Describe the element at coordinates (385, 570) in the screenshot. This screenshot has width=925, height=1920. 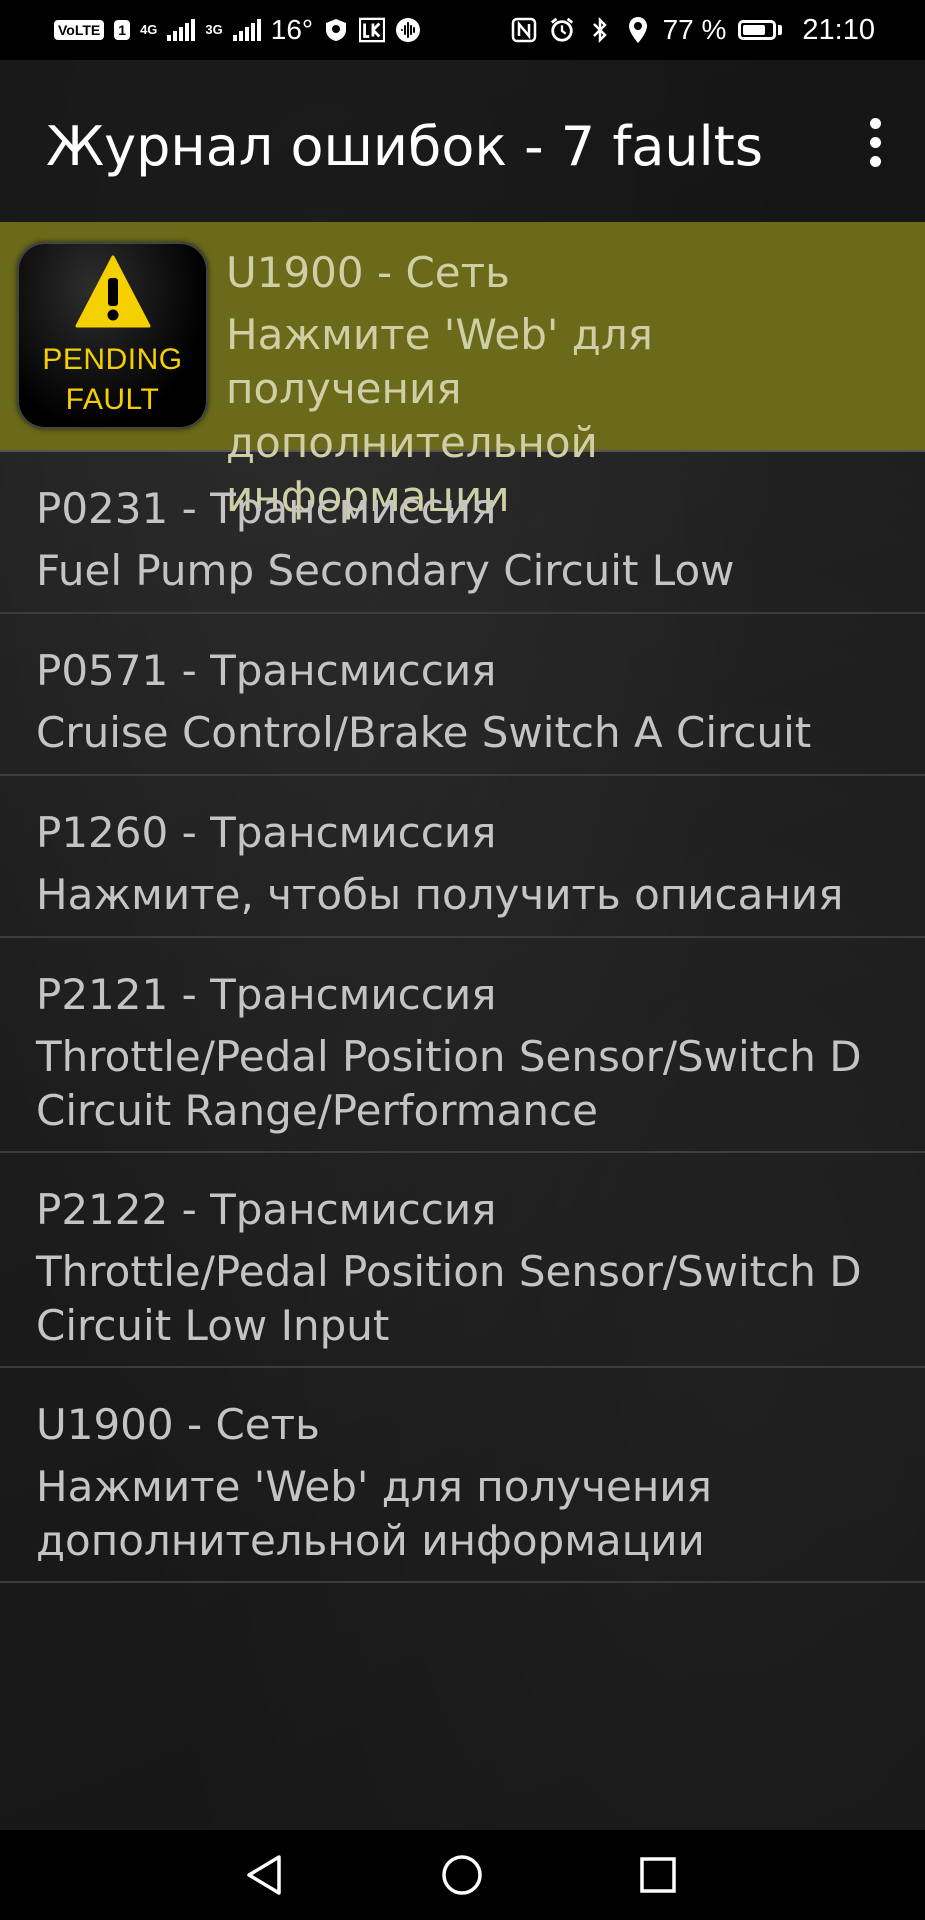
I see `fault-description: Fuel Pump Secondary Circuit Low` at that location.